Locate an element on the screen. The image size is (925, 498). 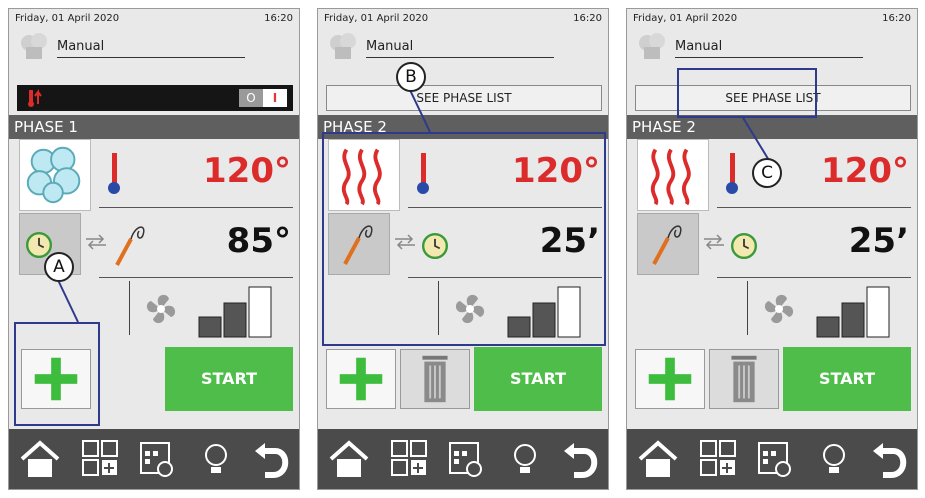
cooking-time: 25’ is located at coordinates (879, 241).